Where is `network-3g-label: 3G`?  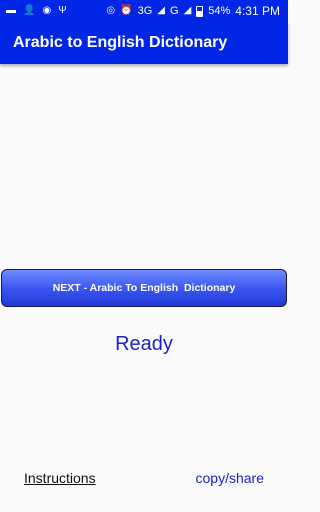 network-3g-label: 3G is located at coordinates (145, 11).